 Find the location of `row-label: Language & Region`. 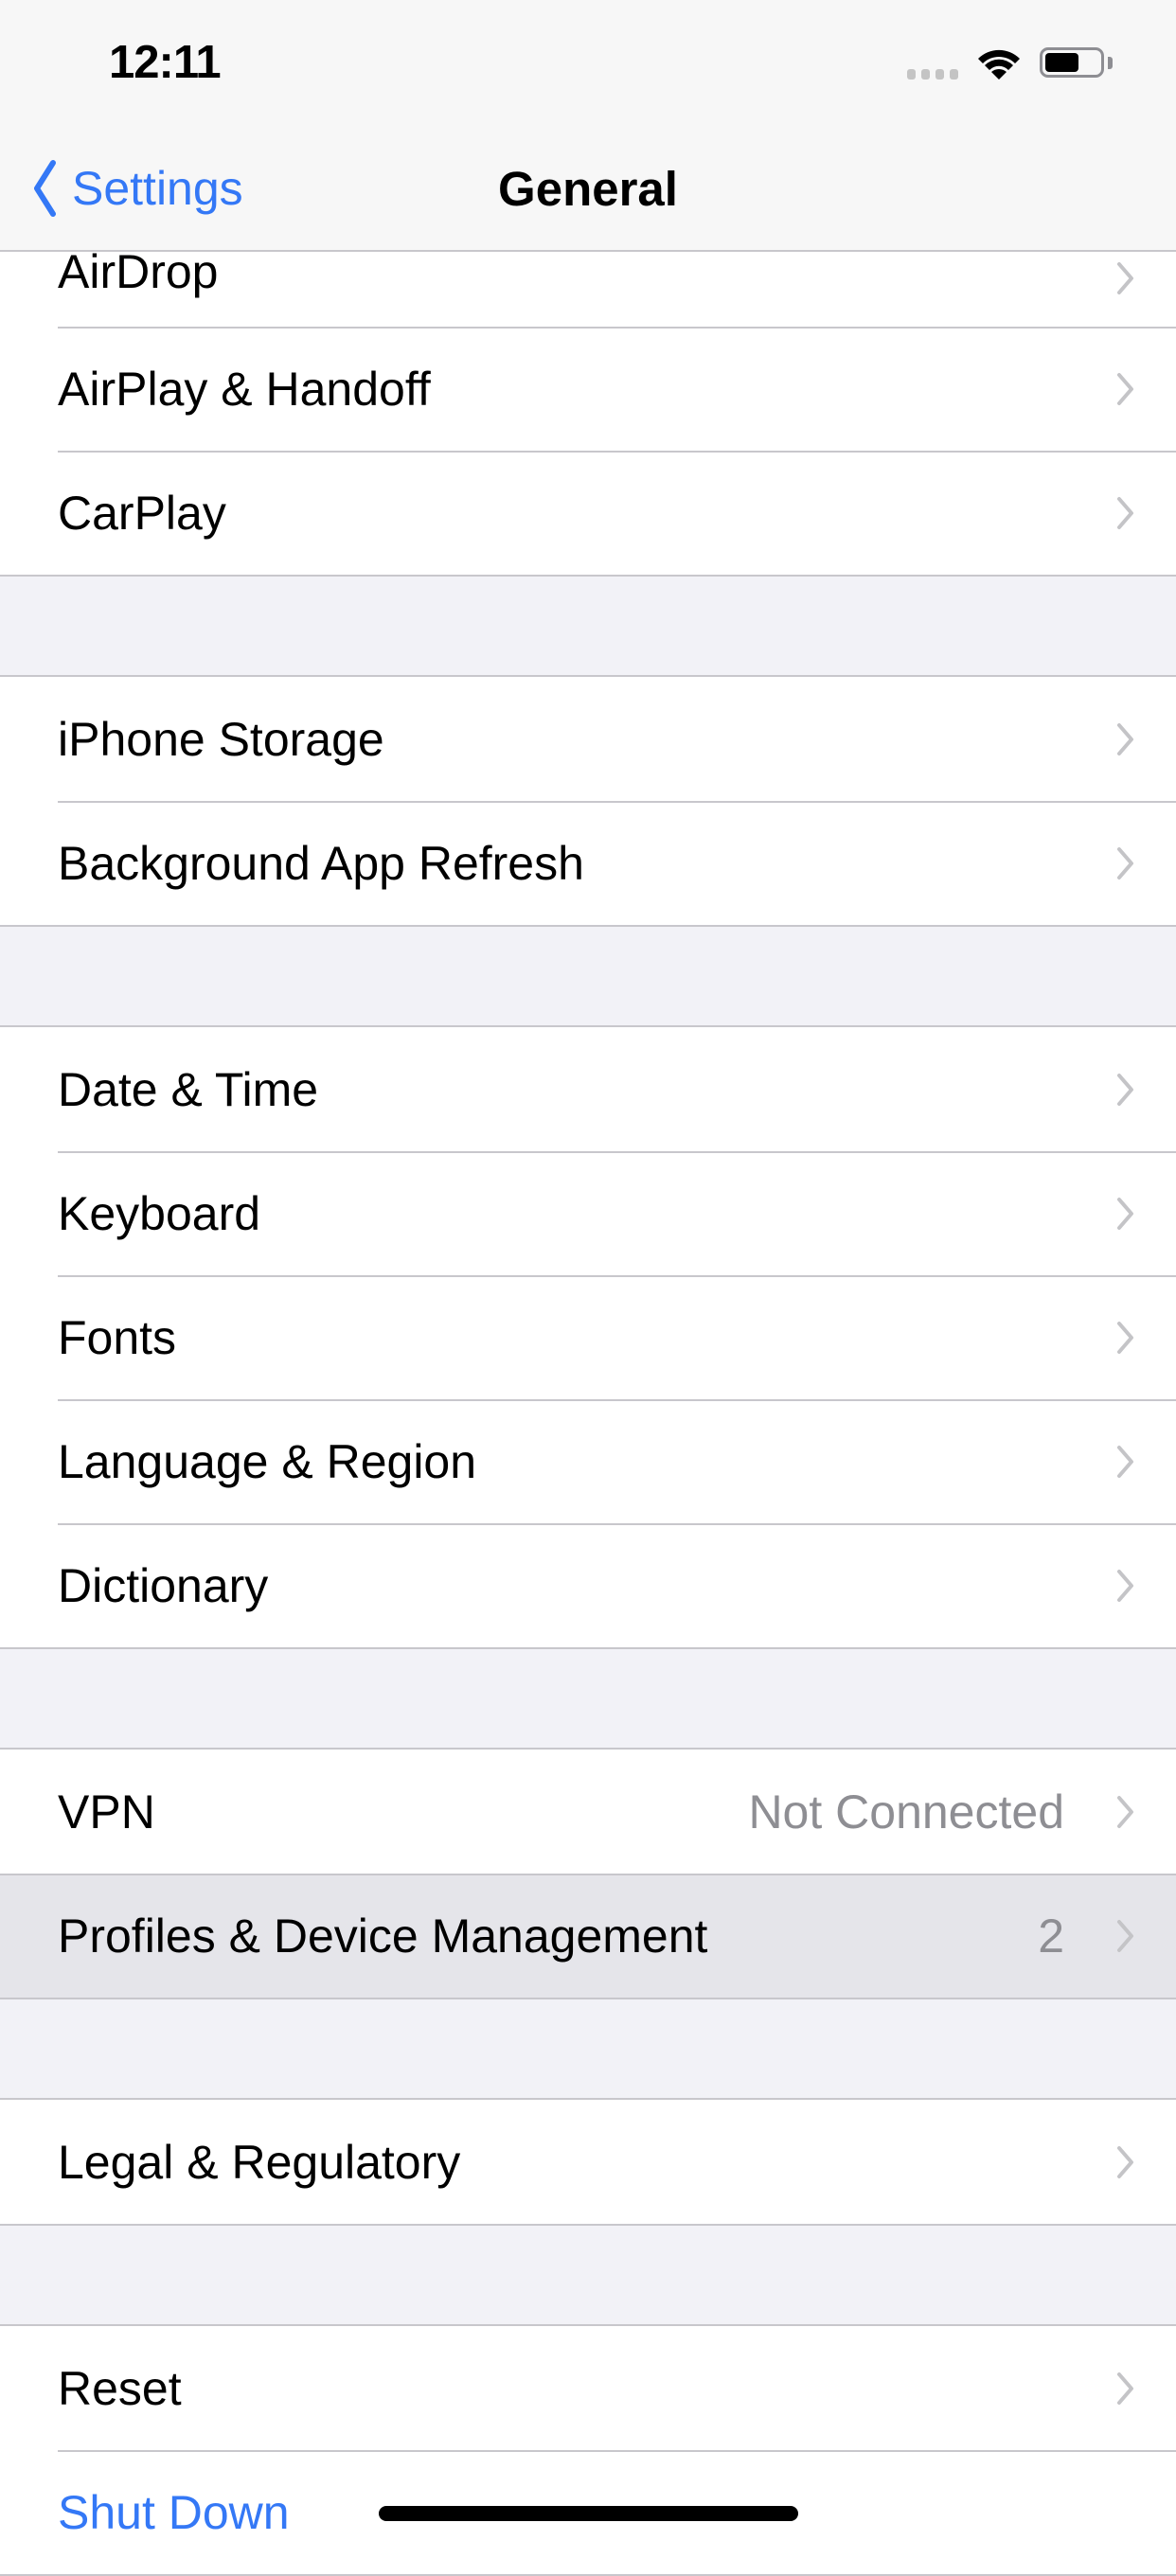

row-label: Language & Region is located at coordinates (267, 1461).